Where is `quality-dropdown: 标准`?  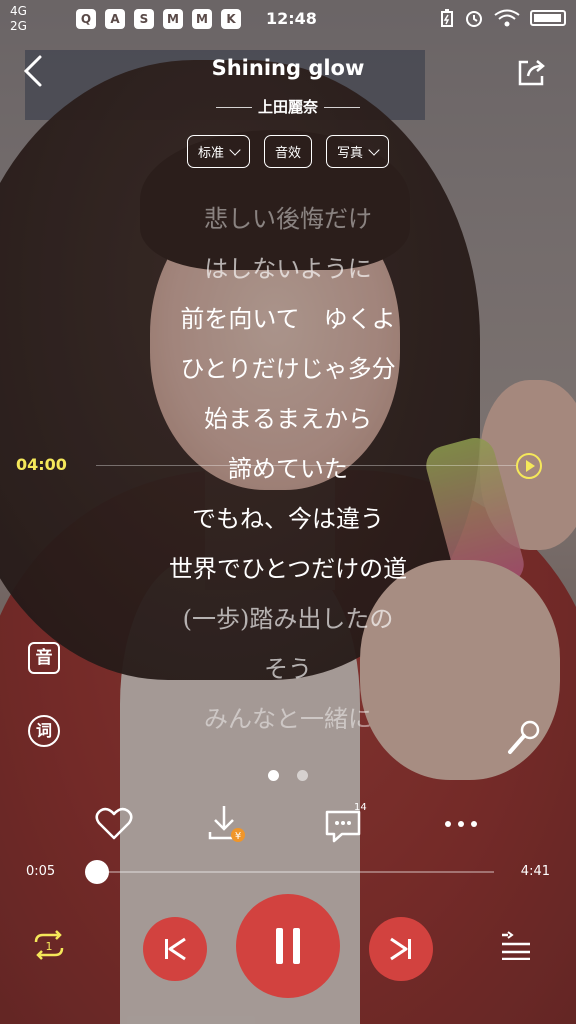
quality-dropdown: 标准 is located at coordinates (218, 151).